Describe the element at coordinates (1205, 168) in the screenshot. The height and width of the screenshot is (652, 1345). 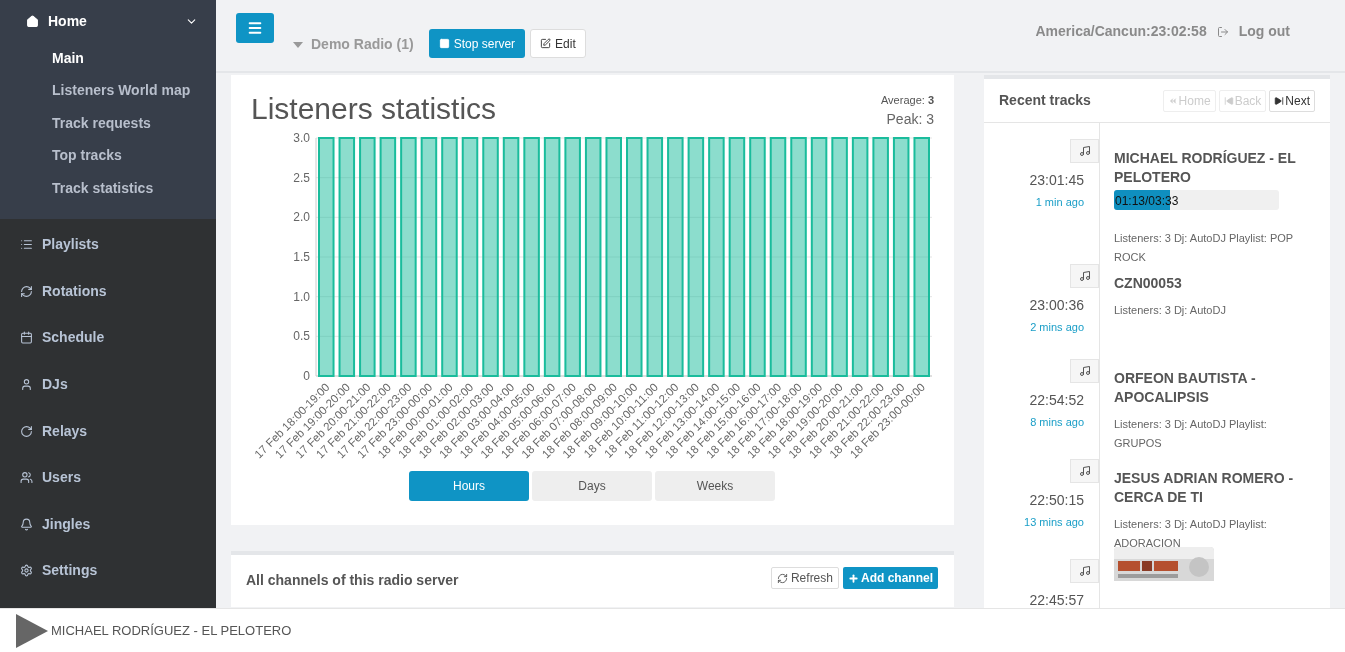
I see `track-title: MICHAEL RODRÍGUEZ - EL PELOTERO` at that location.